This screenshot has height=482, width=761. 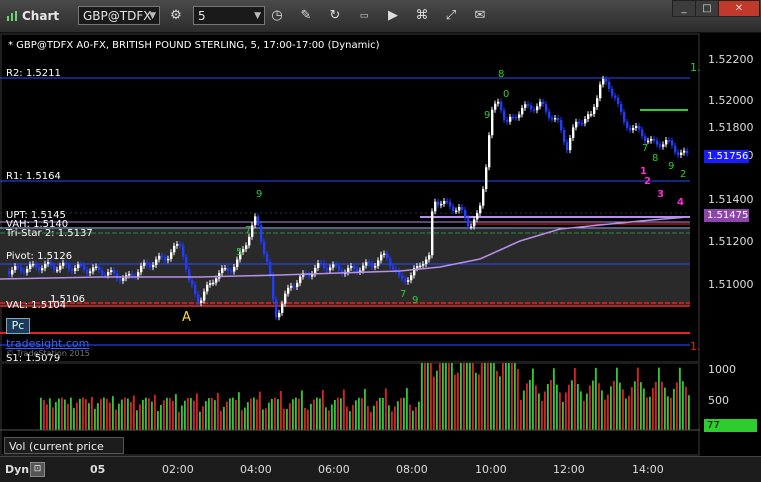 What do you see at coordinates (722, 369) in the screenshot?
I see `volume-axis-label: 1000` at bounding box center [722, 369].